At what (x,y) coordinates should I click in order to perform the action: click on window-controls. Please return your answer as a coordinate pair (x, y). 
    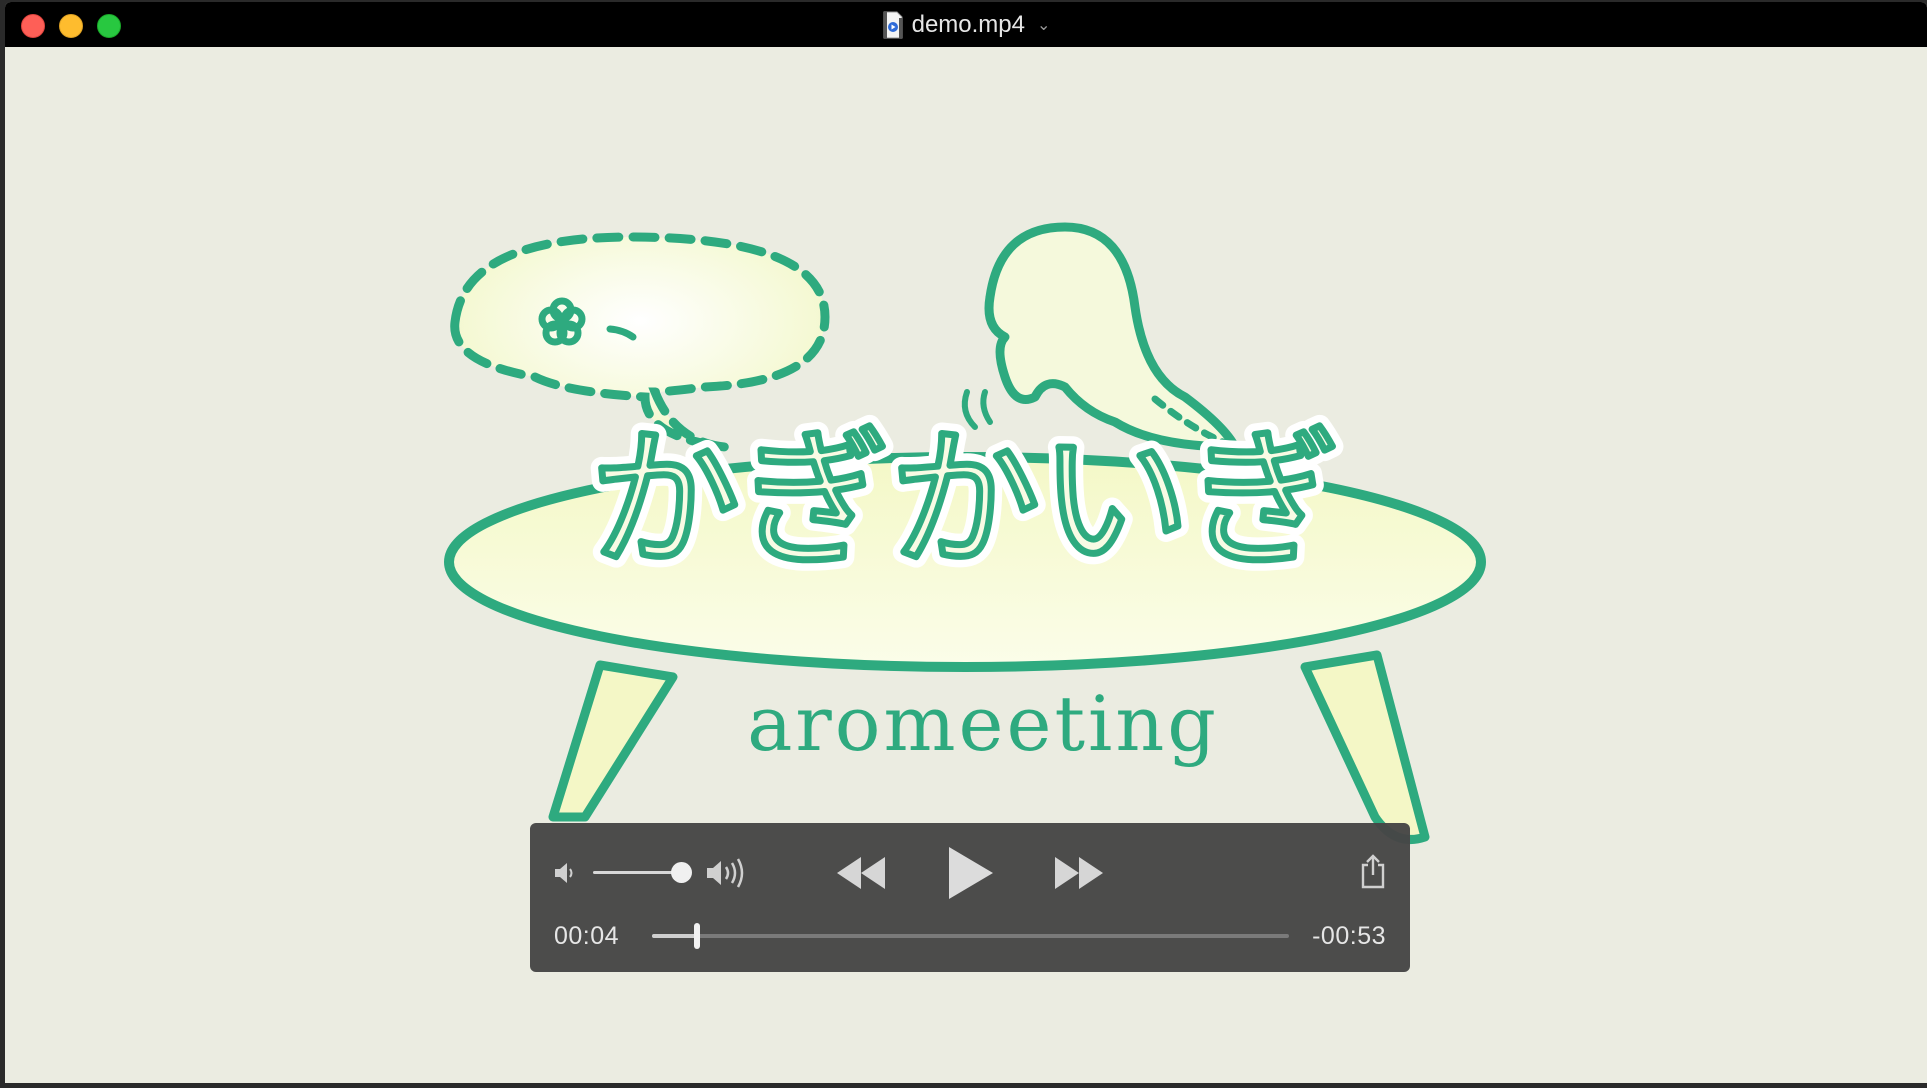
    Looking at the image, I should click on (71, 26).